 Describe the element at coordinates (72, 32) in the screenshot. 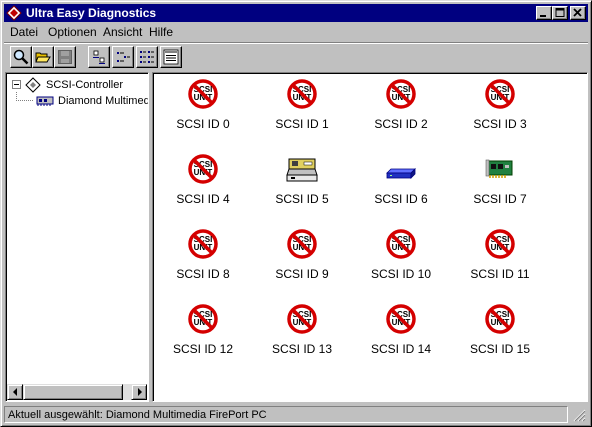

I see `menu-optionen: Optionen` at that location.